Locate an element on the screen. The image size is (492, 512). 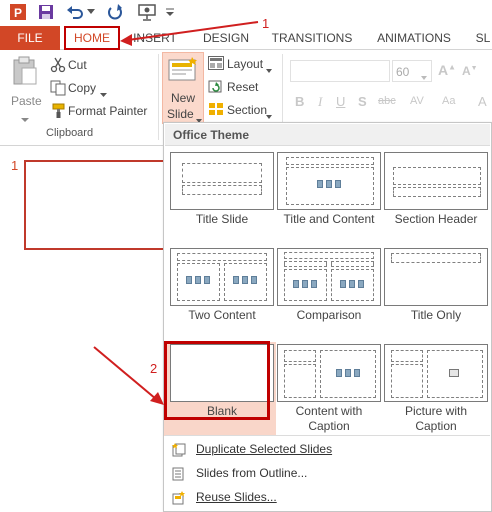
undo-dropdown-icon is located at coordinates (91, 12).